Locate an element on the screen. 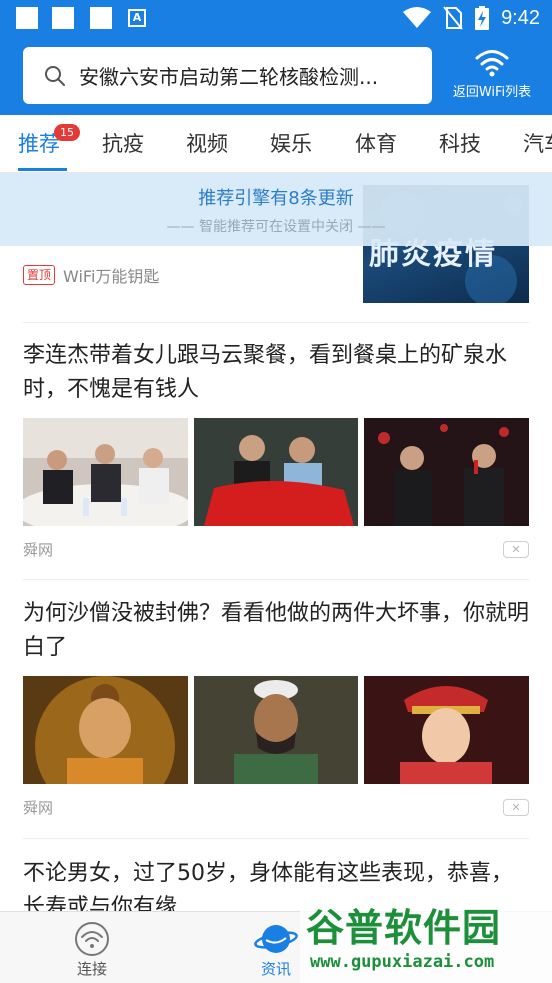 The height and width of the screenshot is (983, 552). tab-video: 视频 is located at coordinates (207, 143).